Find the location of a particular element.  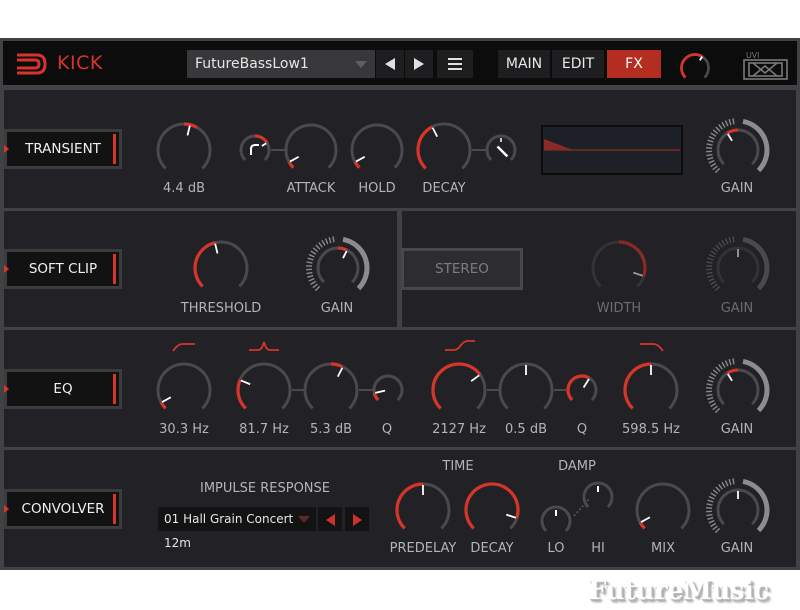

eq-toggle-button: EQ is located at coordinates (63, 389).